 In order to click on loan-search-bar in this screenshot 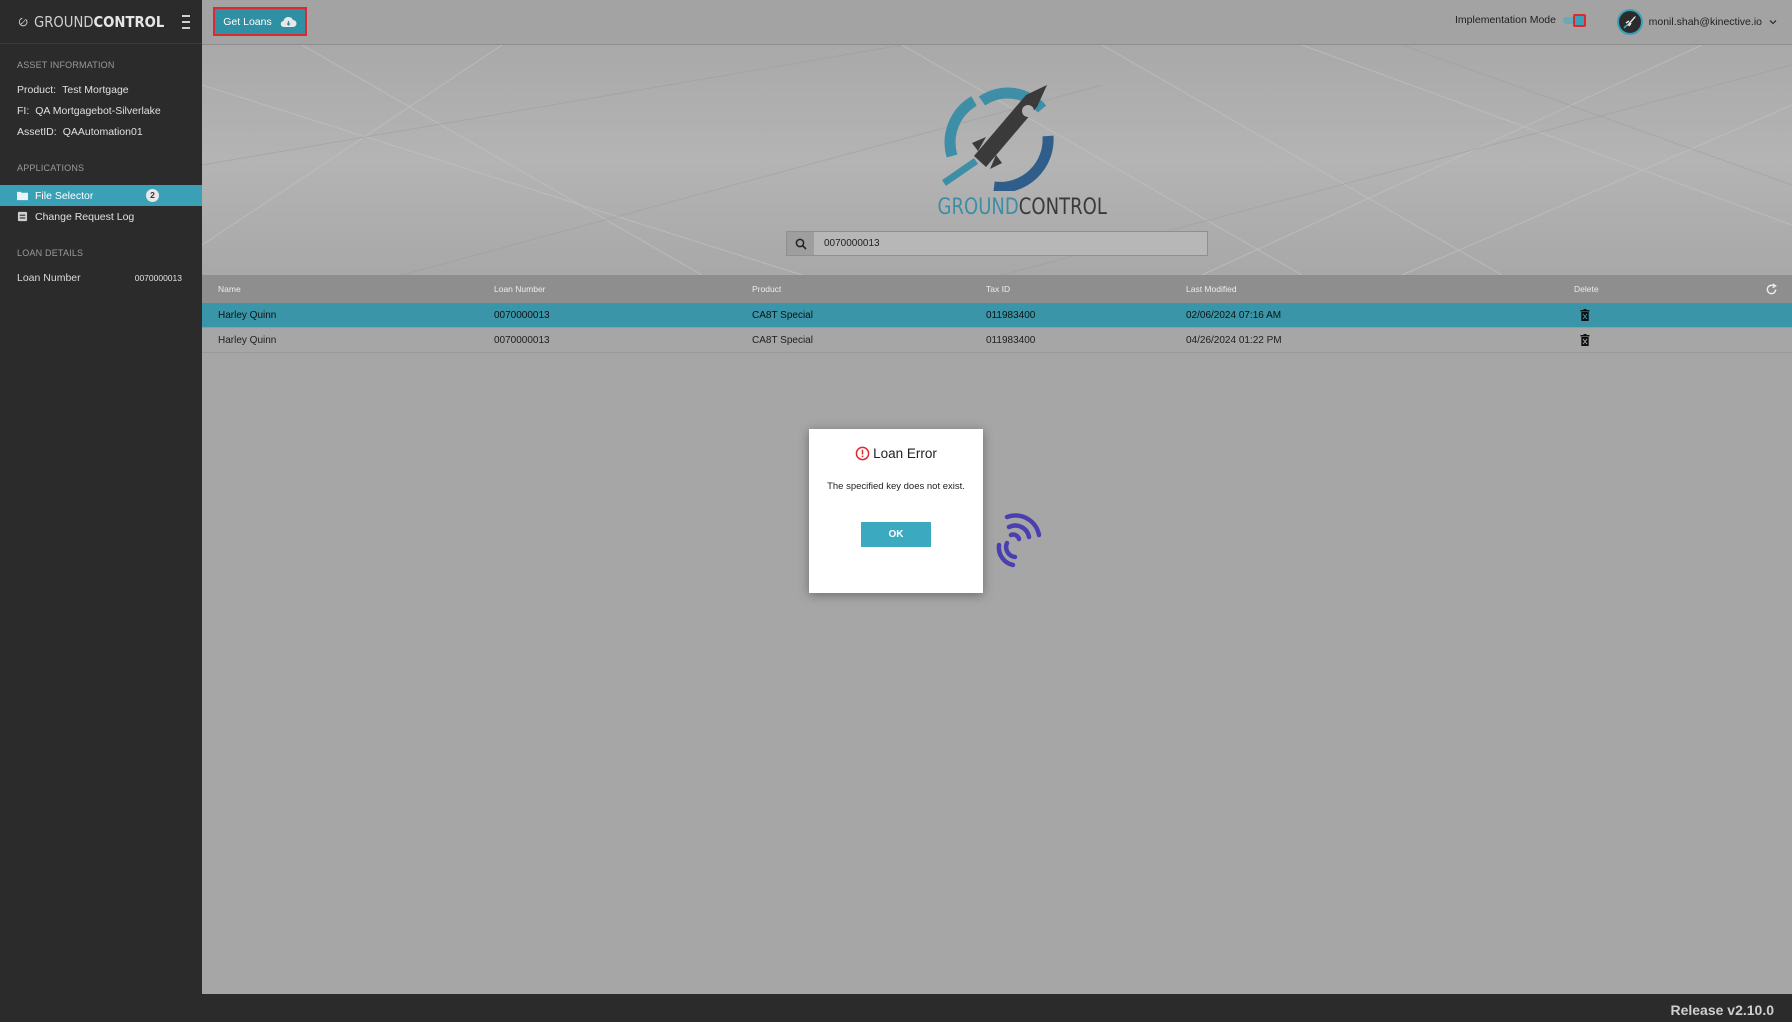, I will do `click(997, 243)`.